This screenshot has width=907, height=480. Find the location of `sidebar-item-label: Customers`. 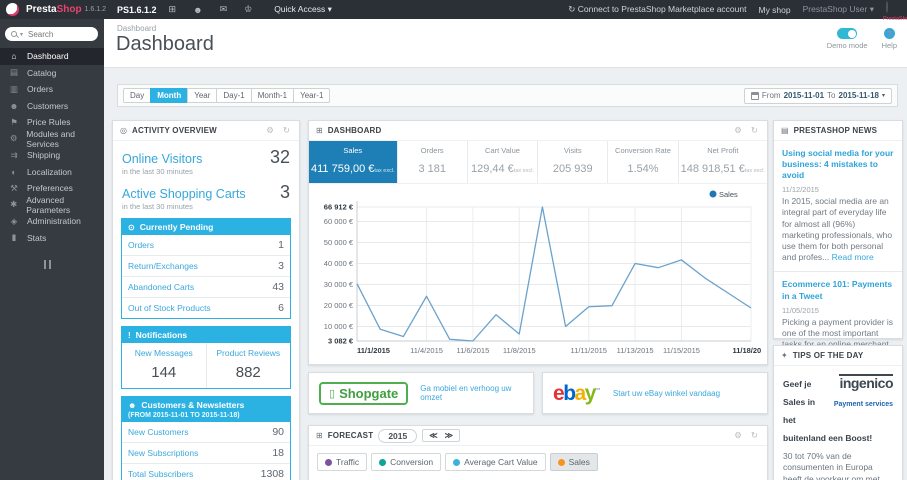

sidebar-item-label: Customers is located at coordinates (48, 105).